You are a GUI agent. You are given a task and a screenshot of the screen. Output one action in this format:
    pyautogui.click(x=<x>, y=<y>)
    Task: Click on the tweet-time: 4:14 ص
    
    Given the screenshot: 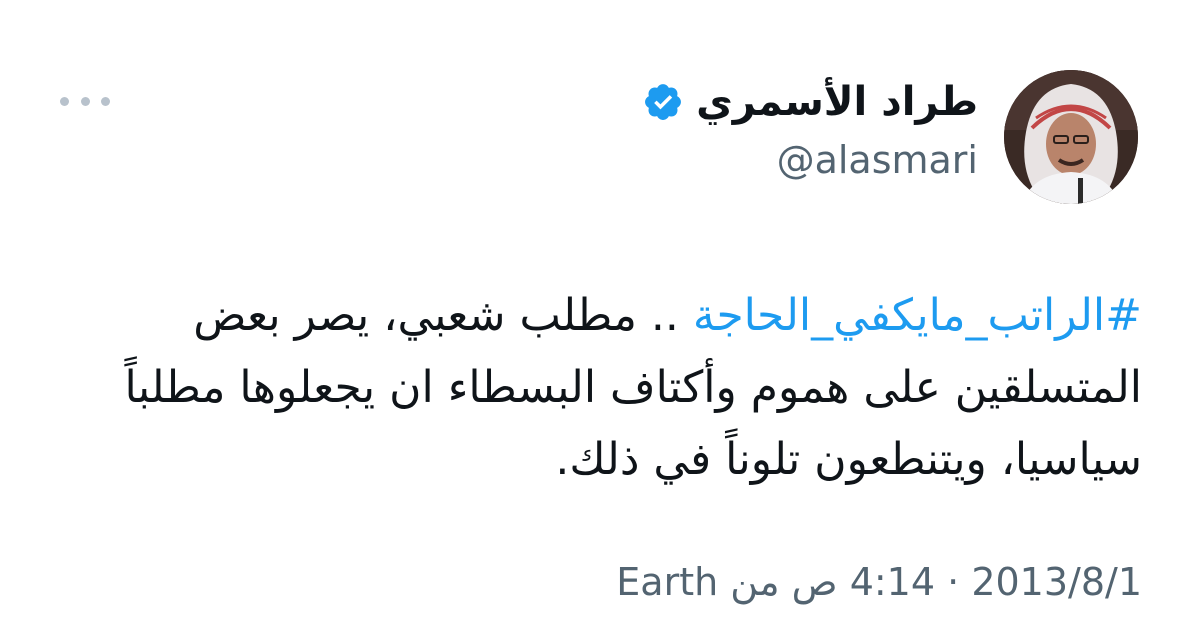 What is the action you would take?
    pyautogui.click(x=863, y=582)
    